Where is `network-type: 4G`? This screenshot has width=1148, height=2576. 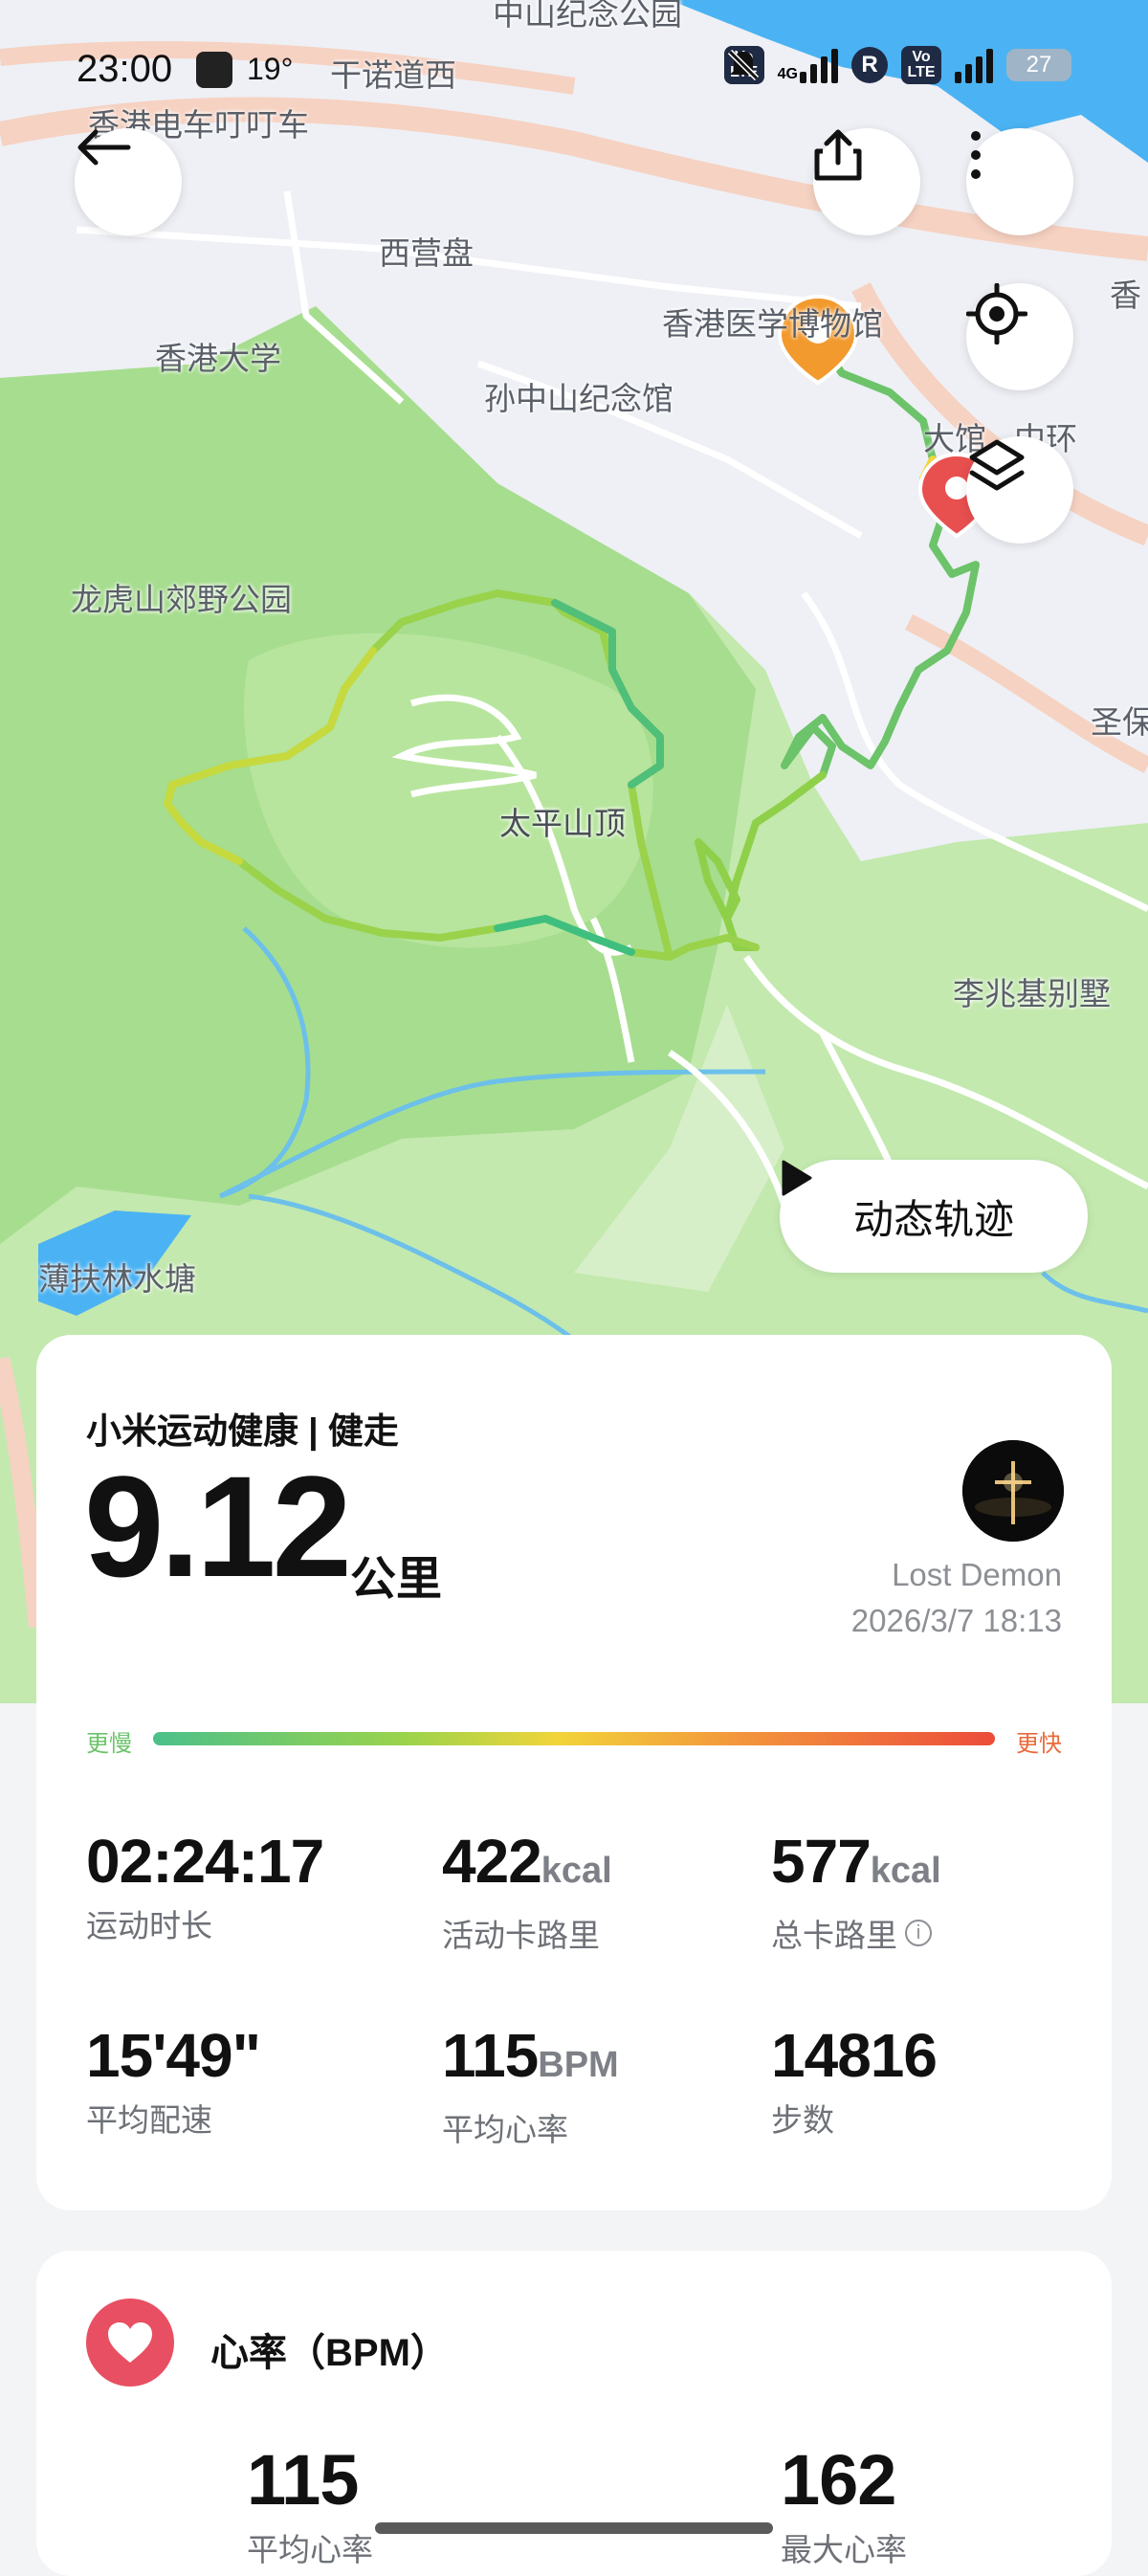 network-type: 4G is located at coordinates (788, 74).